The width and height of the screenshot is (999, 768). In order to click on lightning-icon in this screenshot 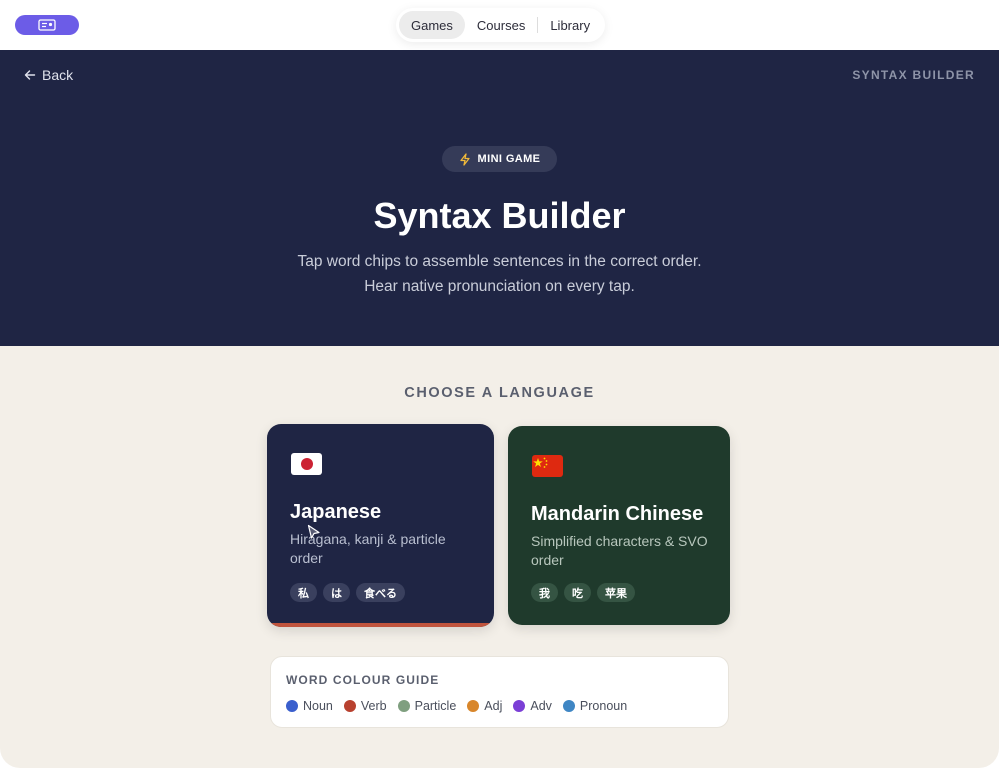, I will do `click(464, 159)`.